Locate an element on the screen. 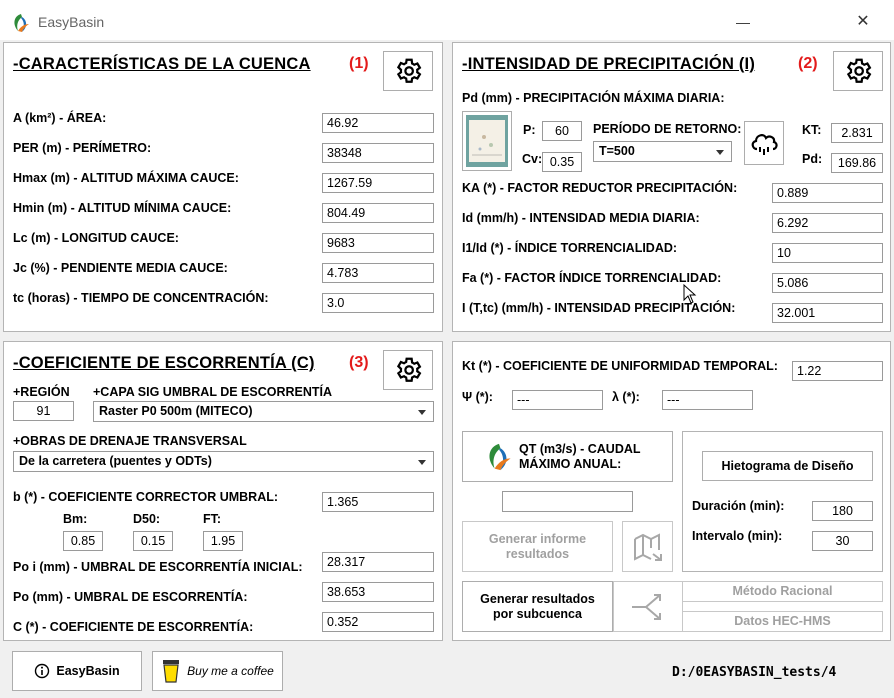  perimetro-label: PER (m) - PERÍMETRO: is located at coordinates (82, 148).